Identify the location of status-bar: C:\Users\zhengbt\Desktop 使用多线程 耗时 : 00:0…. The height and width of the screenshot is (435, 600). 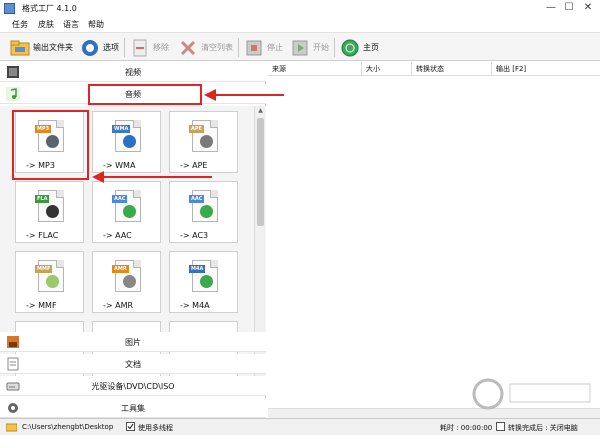
(300, 426).